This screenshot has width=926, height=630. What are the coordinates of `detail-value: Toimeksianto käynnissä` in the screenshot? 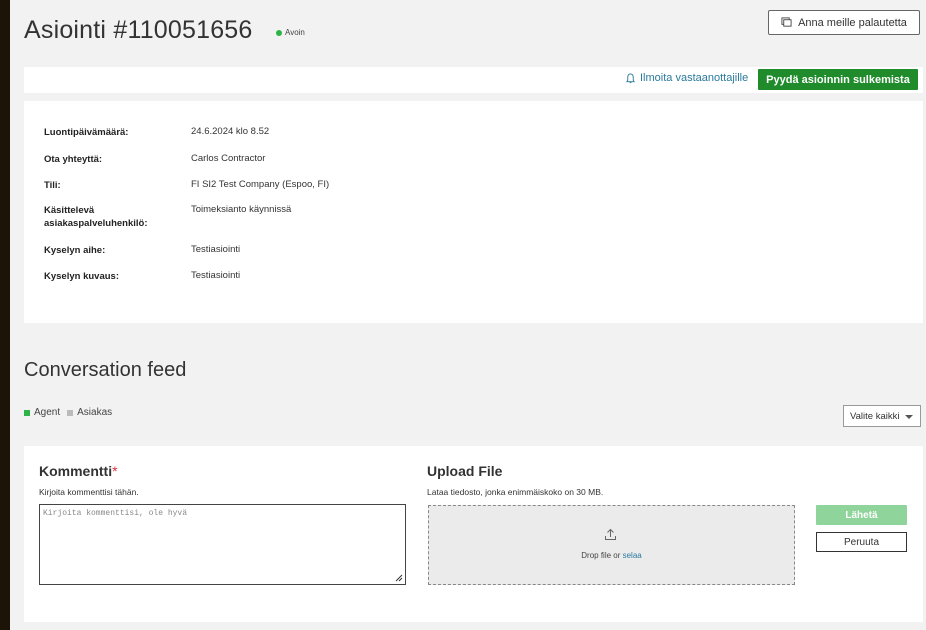 It's located at (241, 209).